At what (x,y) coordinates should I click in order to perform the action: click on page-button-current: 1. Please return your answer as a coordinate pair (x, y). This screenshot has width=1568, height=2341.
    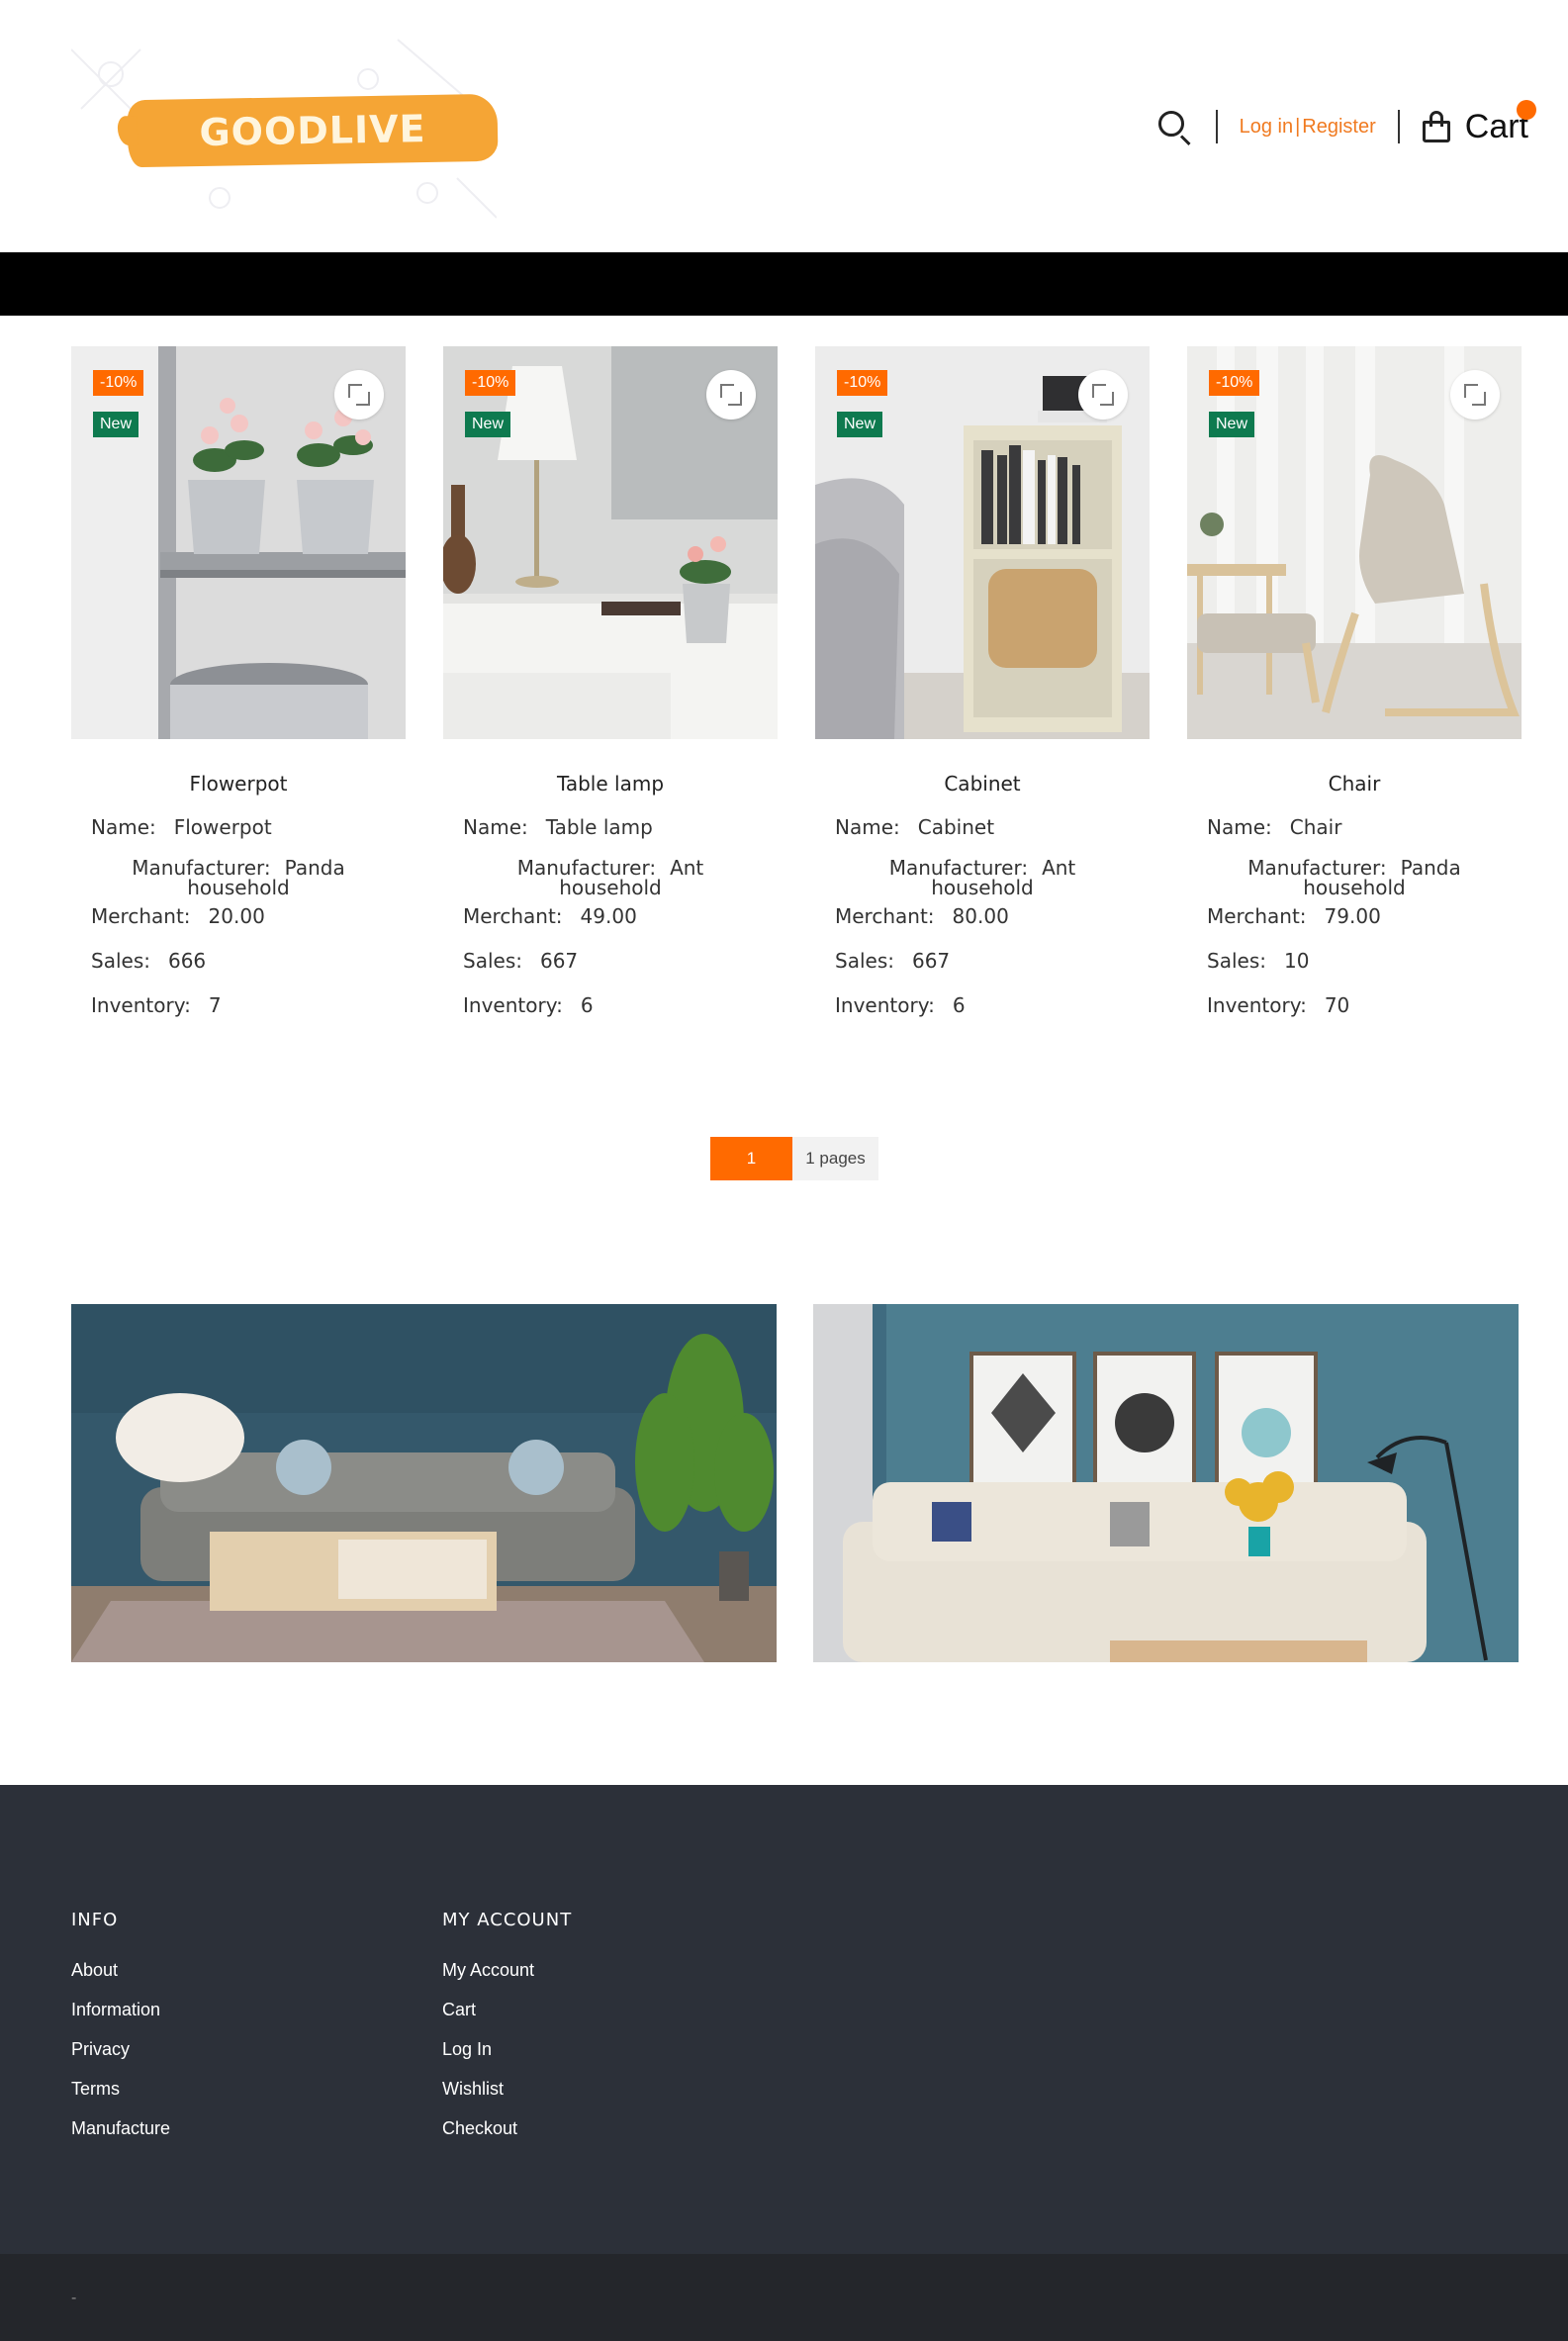
    Looking at the image, I should click on (751, 1158).